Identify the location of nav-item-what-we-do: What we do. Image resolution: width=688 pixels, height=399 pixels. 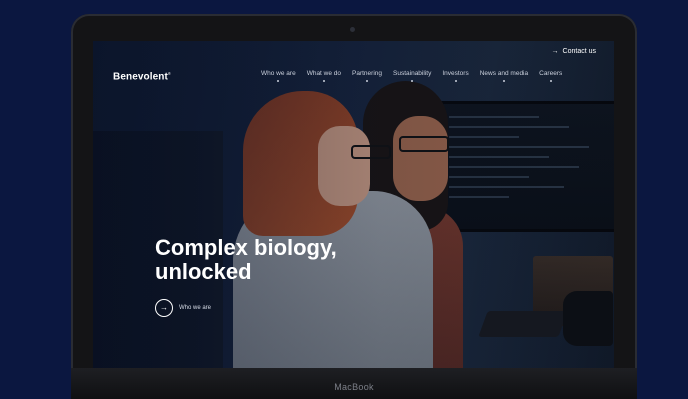
(324, 76).